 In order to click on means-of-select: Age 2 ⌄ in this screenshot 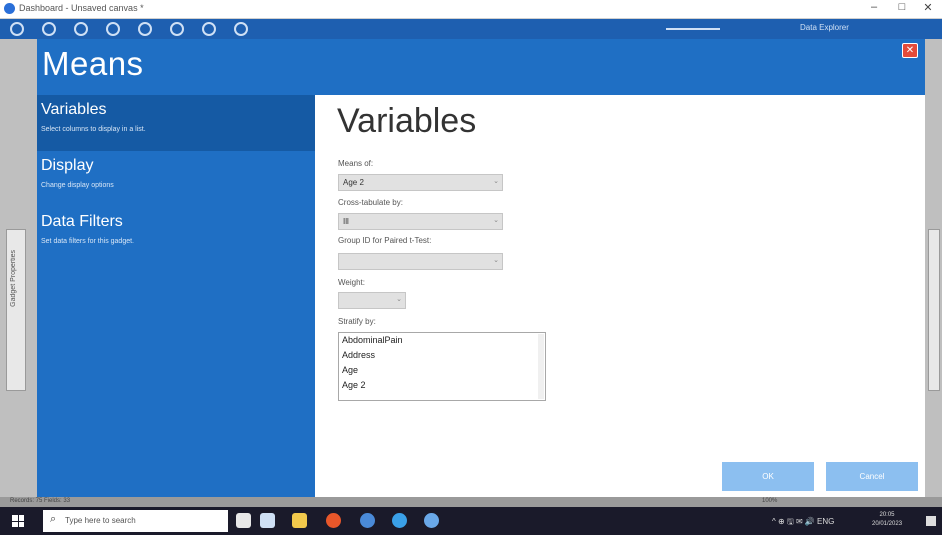, I will do `click(420, 182)`.